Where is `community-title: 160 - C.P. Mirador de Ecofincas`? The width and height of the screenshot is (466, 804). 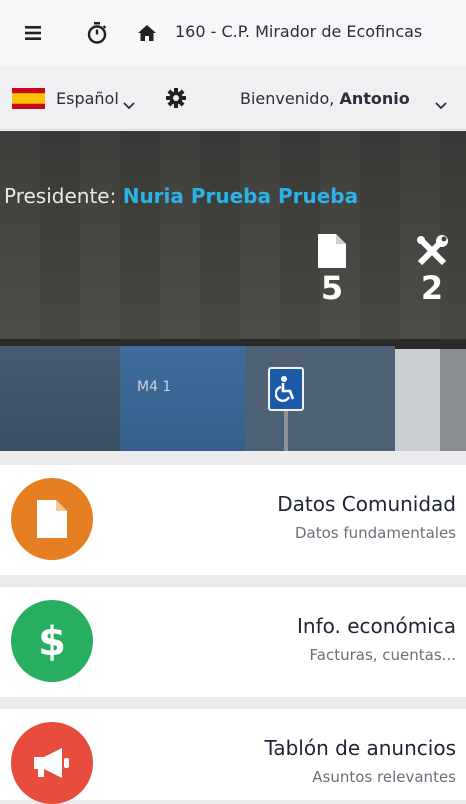
community-title: 160 - C.P. Mirador de Ecofincas is located at coordinates (299, 31).